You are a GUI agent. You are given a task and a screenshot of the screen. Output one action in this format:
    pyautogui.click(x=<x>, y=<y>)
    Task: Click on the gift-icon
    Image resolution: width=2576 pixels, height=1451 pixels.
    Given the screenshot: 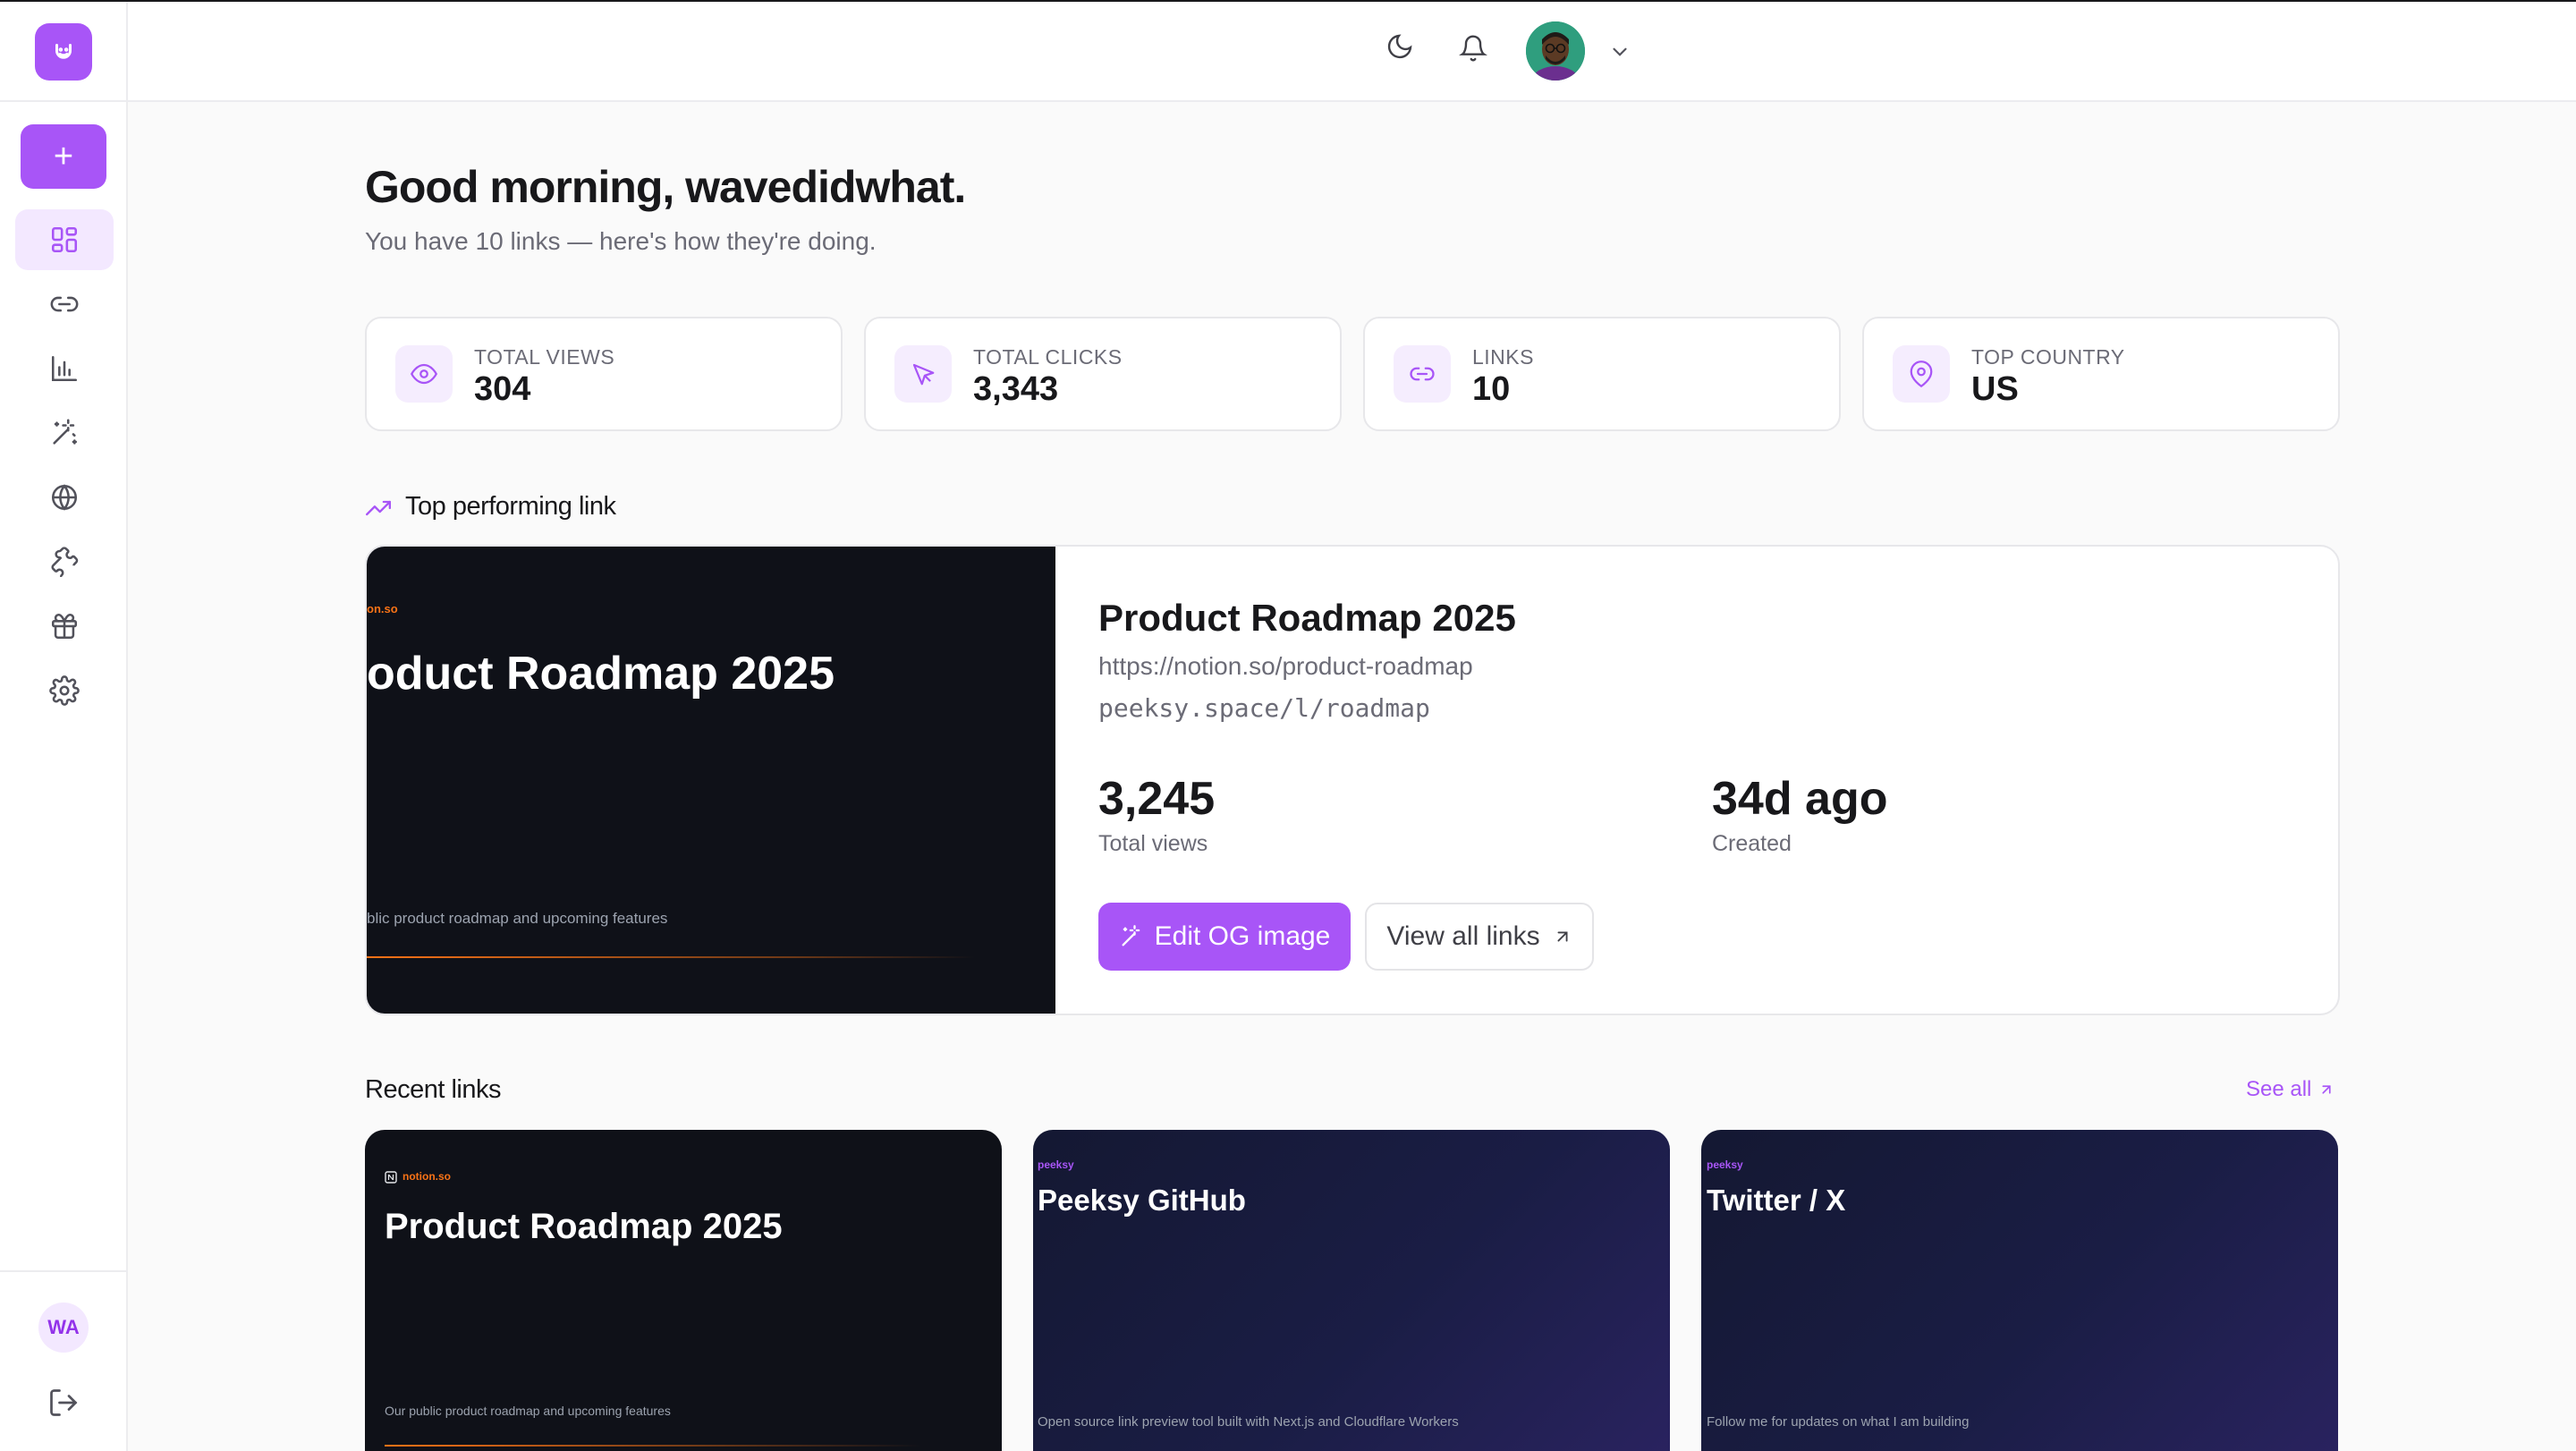 What is the action you would take?
    pyautogui.click(x=64, y=626)
    